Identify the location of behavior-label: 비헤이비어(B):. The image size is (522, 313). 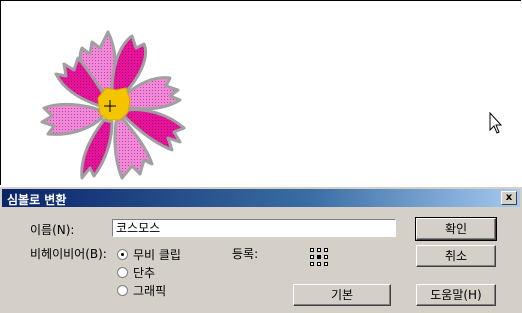
(68, 254).